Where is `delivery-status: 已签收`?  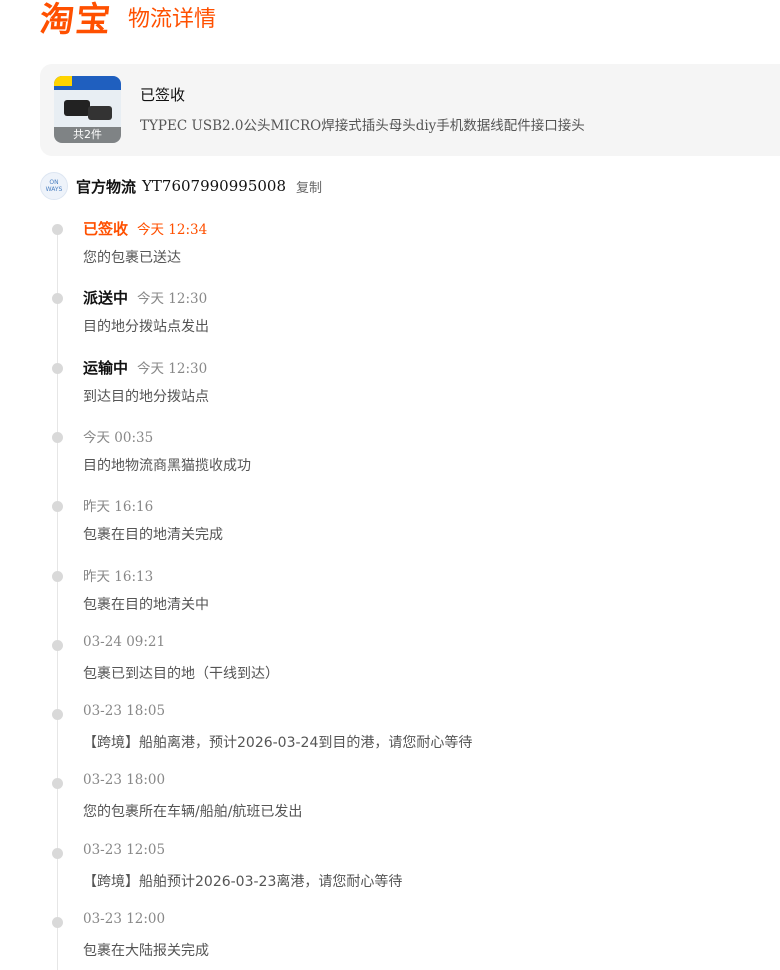 delivery-status: 已签收 is located at coordinates (163, 95).